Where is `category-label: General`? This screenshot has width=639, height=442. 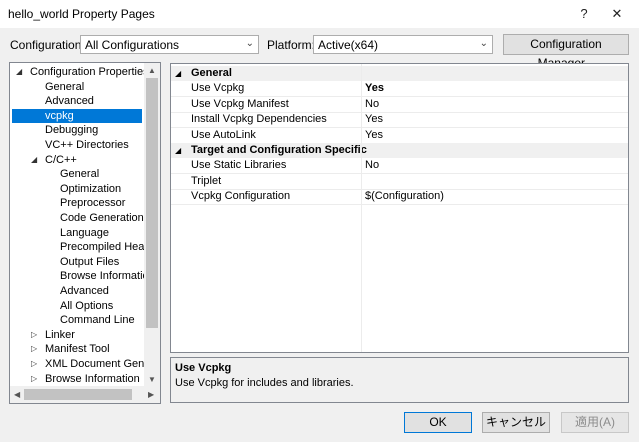
category-label: General is located at coordinates (211, 73).